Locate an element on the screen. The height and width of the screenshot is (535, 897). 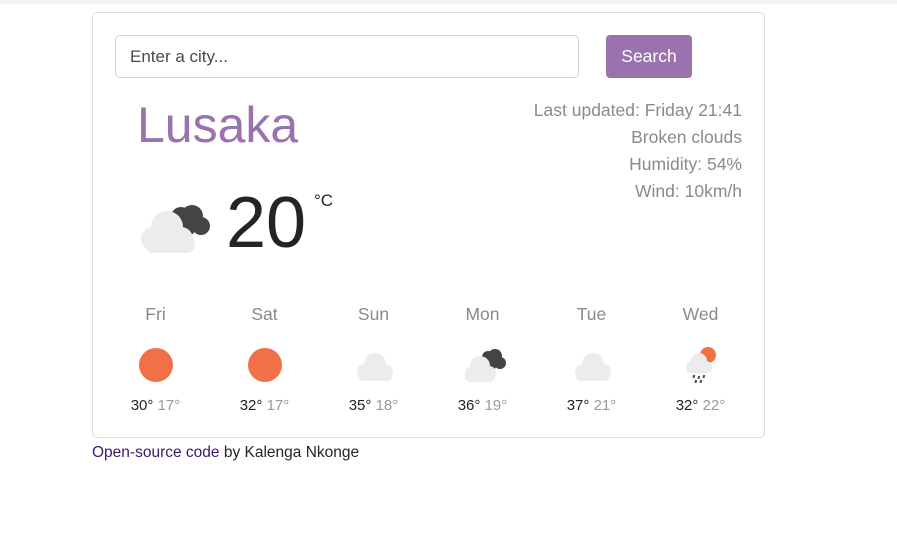
forecast-day-tue: Tue 37° 21° is located at coordinates (591, 356).